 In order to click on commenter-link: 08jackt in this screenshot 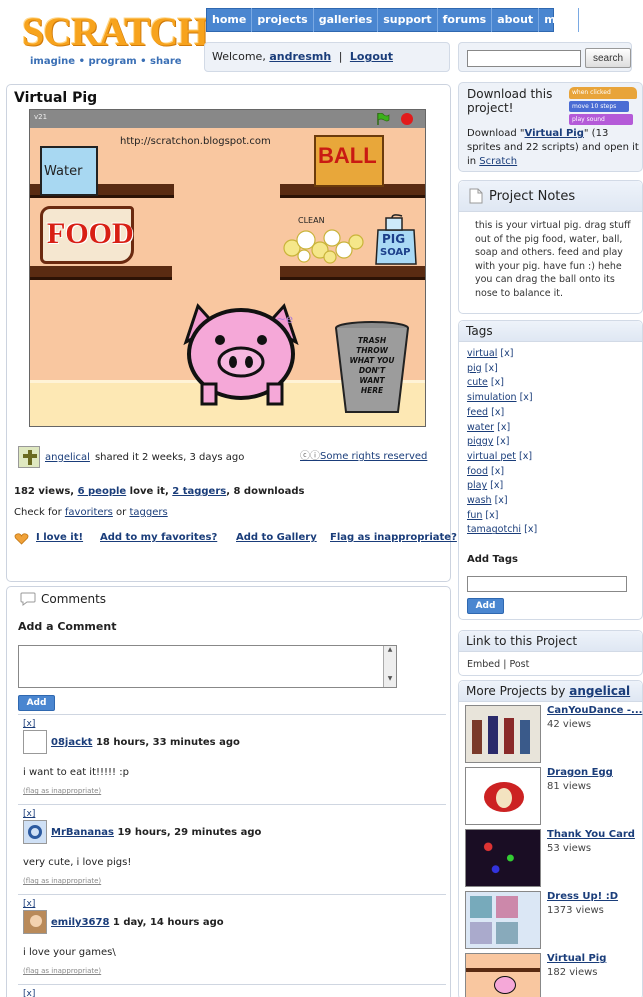, I will do `click(71, 742)`.